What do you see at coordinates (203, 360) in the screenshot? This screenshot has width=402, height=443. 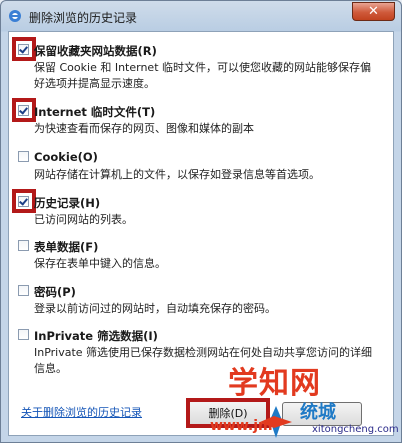 I see `option-description: InPrivate 筛选使用已保存数据检测网站在何处自动共享您访问的详细信息。` at bounding box center [203, 360].